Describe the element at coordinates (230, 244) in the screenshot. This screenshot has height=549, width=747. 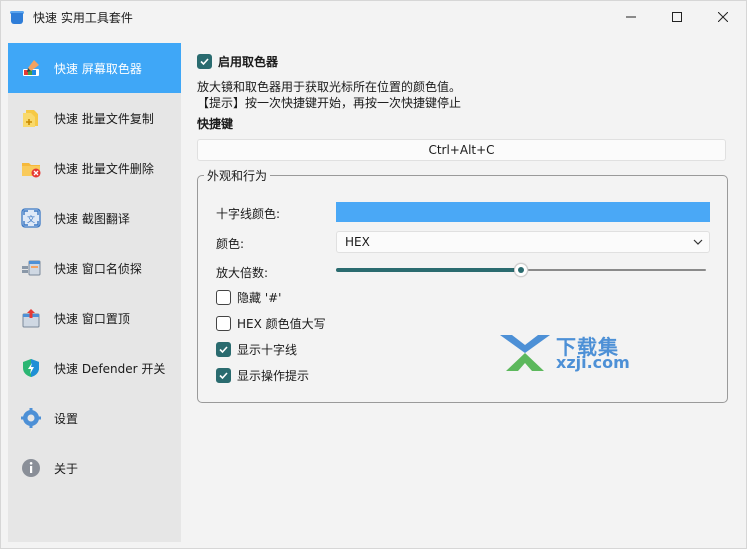
I see `color-format-label: 颜色:` at that location.